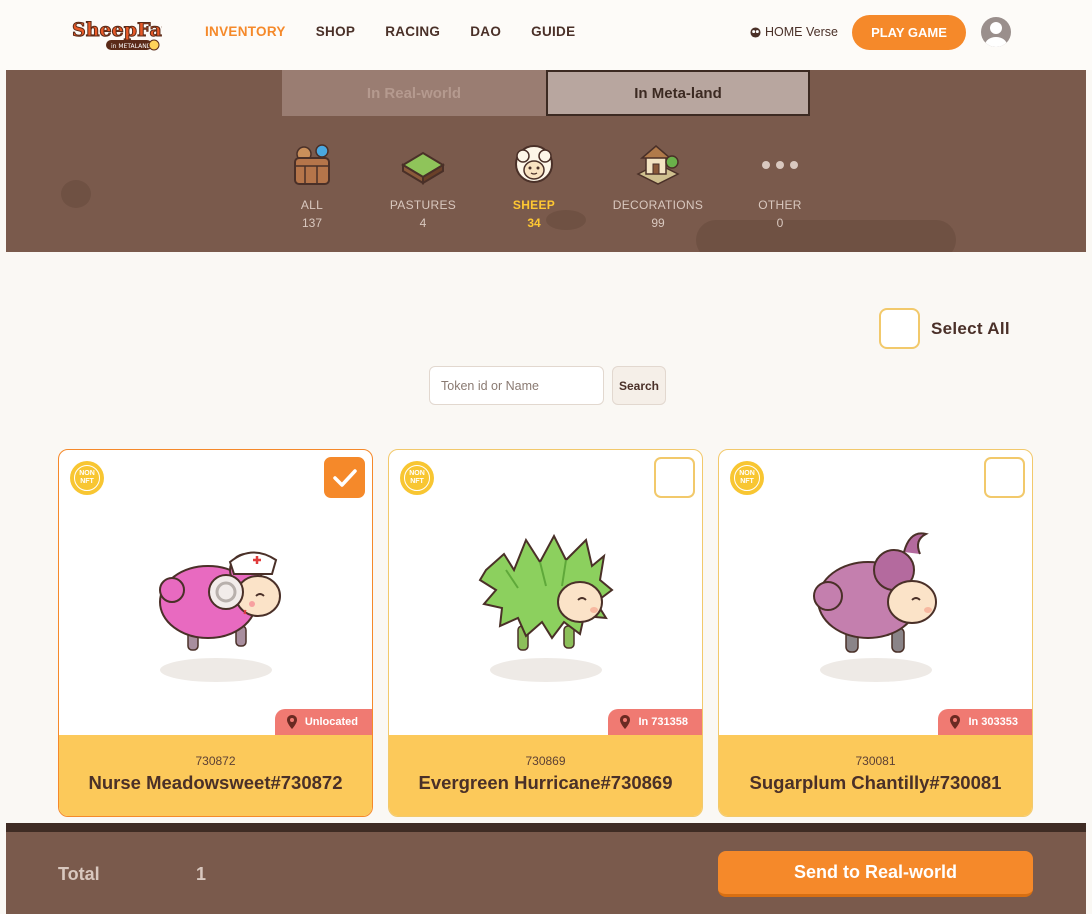 This screenshot has width=1092, height=914. What do you see at coordinates (755, 32) in the screenshot?
I see `homeverse-icon` at bounding box center [755, 32].